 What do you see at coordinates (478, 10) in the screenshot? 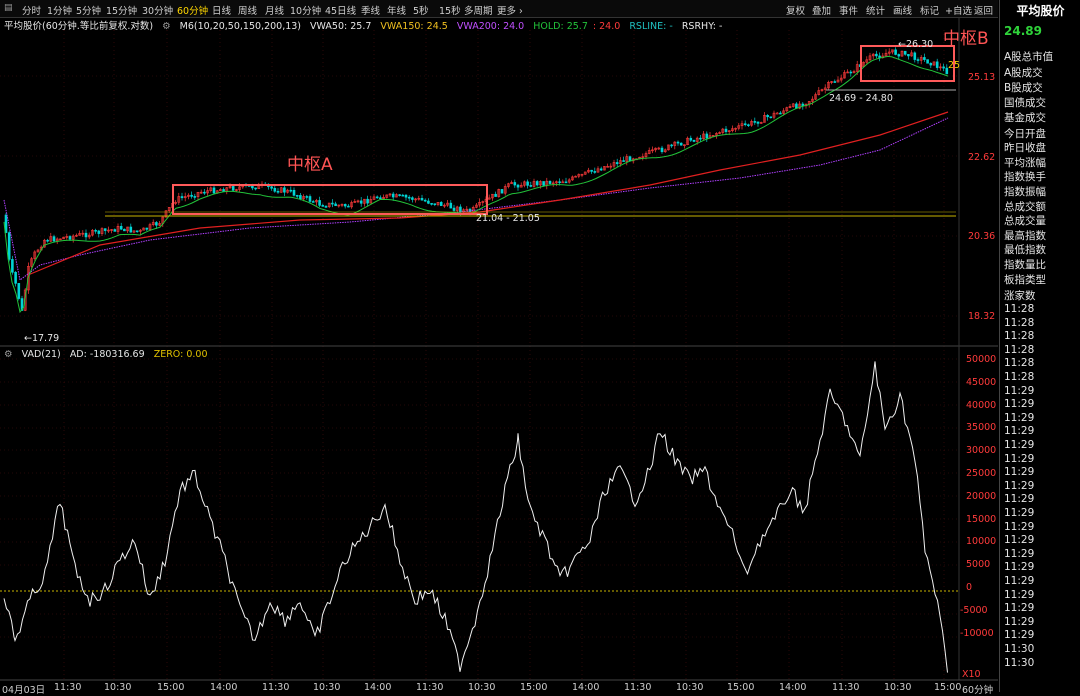
I see `timeframe-tab: 多周期` at bounding box center [478, 10].